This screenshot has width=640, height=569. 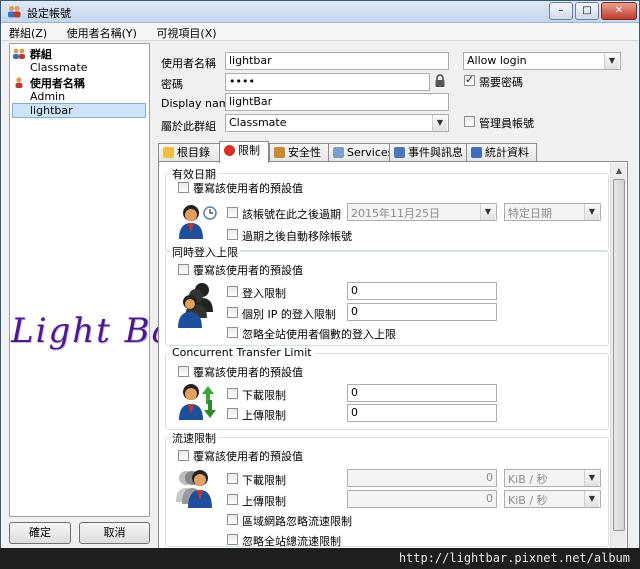 I want to click on ok-button: 確定, so click(x=40, y=533).